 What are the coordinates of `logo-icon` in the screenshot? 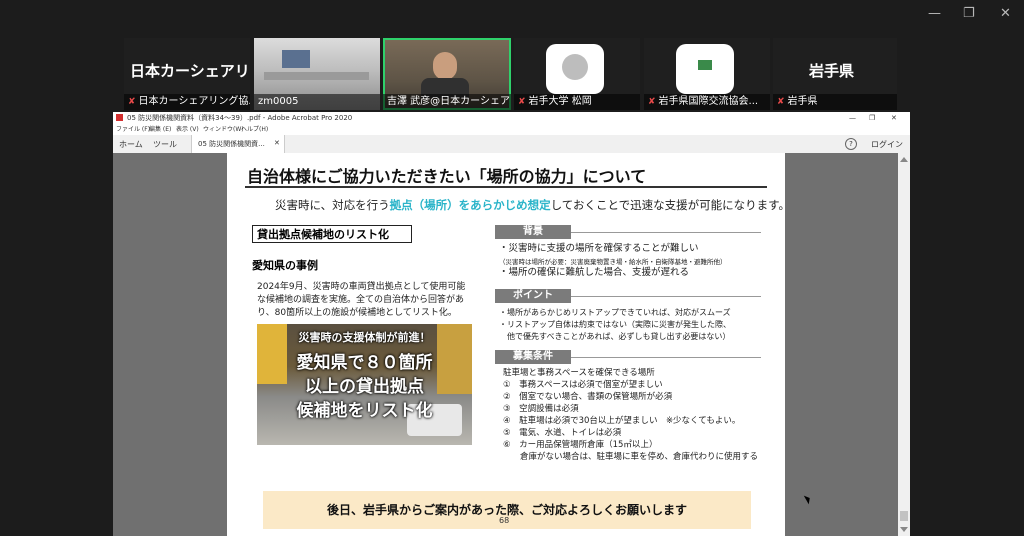 It's located at (705, 65).